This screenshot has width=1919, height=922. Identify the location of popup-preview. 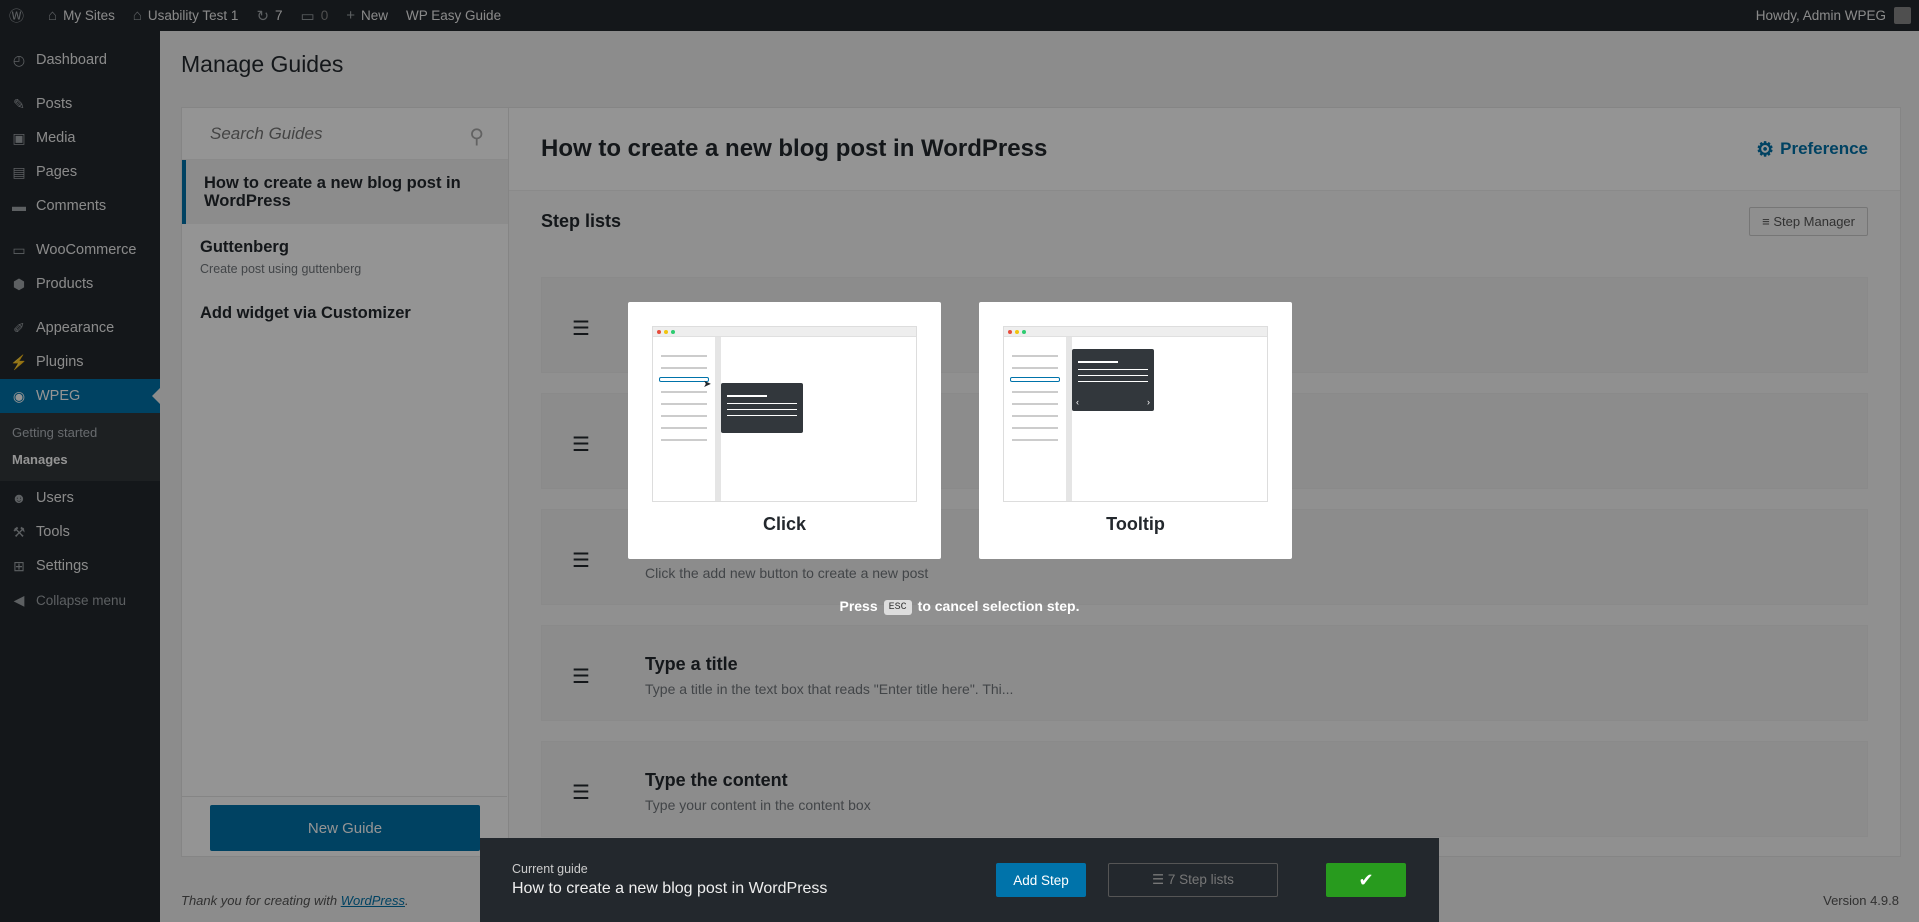
(762, 408).